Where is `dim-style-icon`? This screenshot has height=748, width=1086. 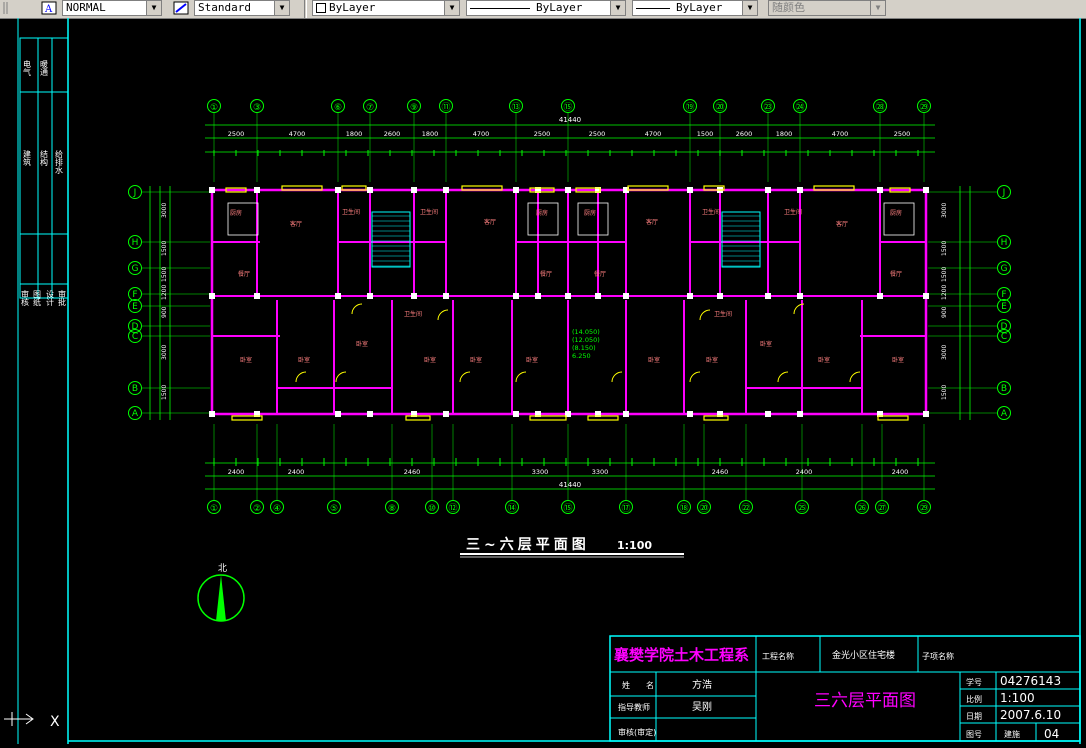
dim-style-icon is located at coordinates (181, 8).